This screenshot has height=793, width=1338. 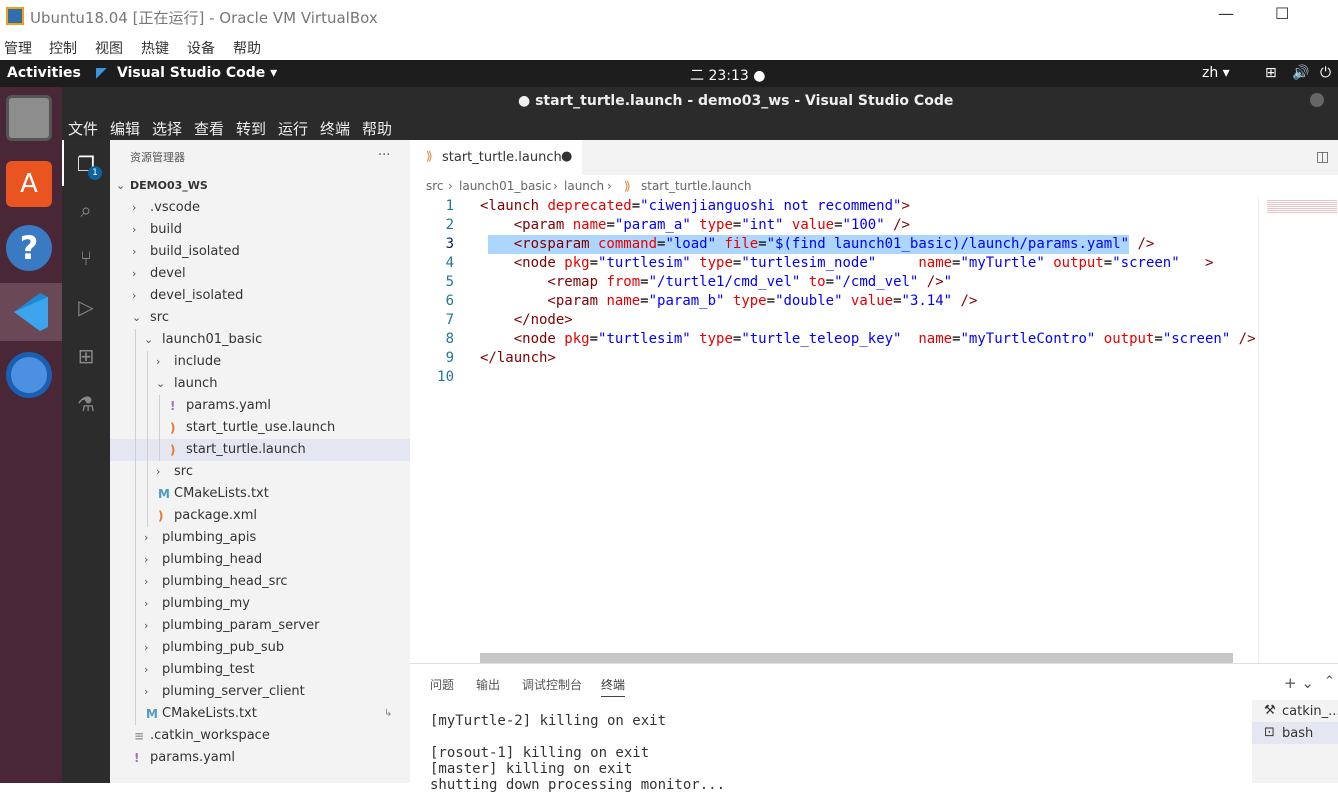 I want to click on menu-help: 帮助, so click(x=377, y=128).